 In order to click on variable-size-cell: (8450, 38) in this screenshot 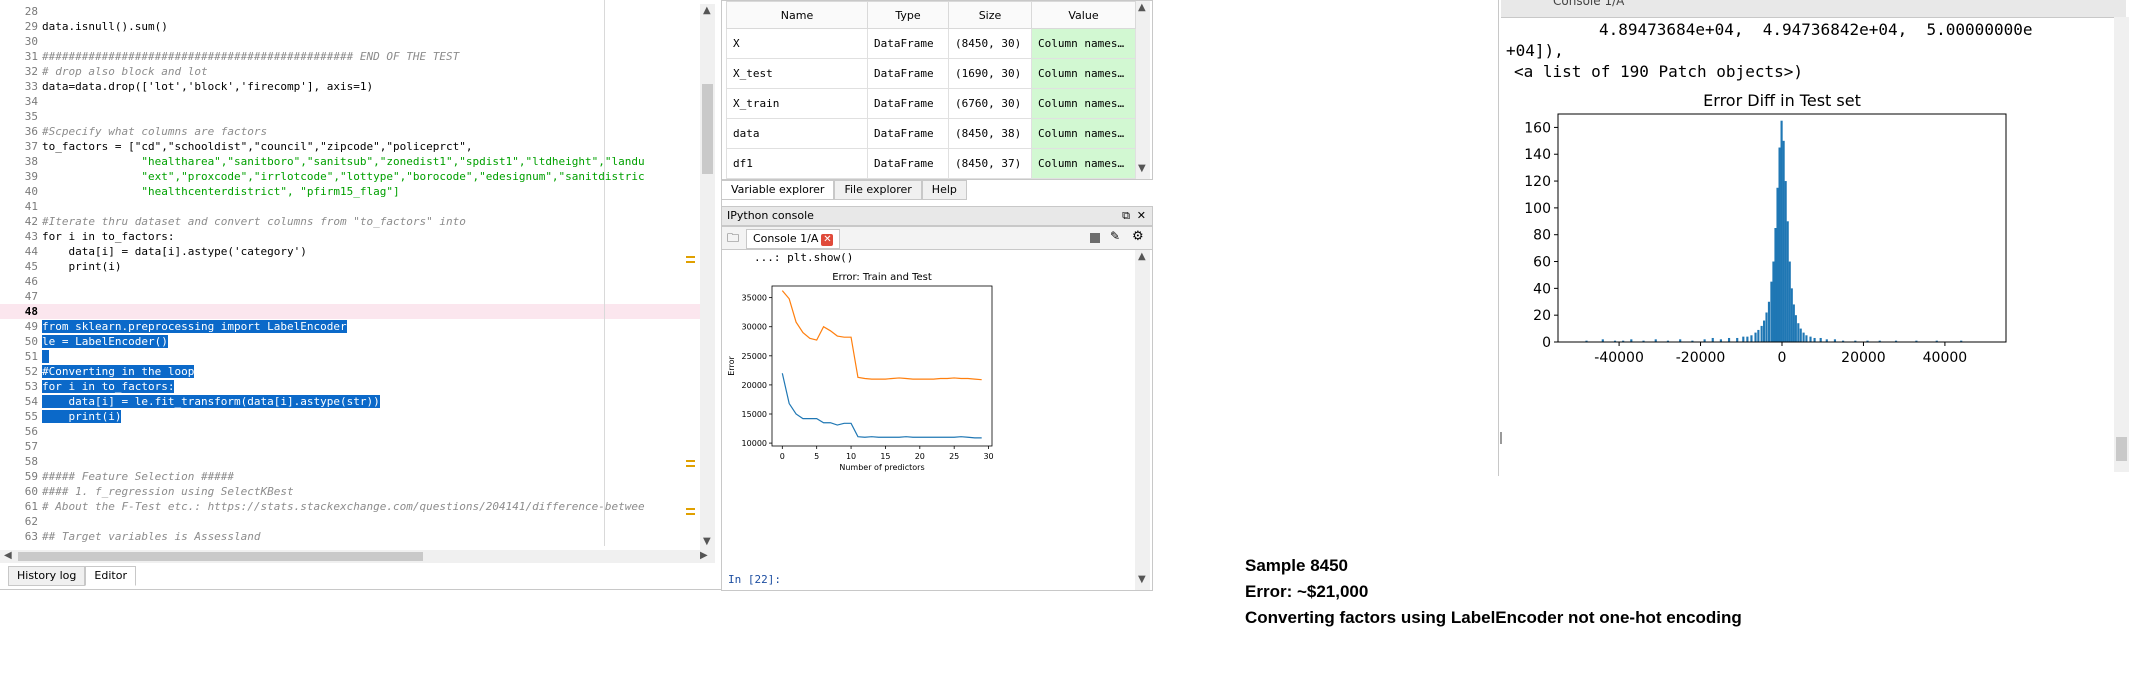, I will do `click(990, 133)`.